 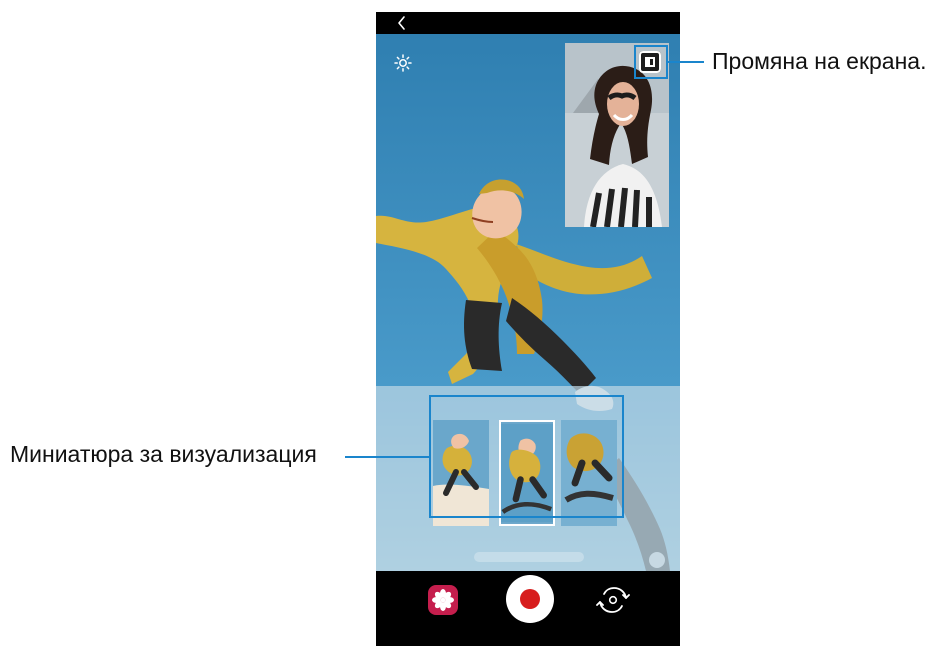 I want to click on preview-hint-bar, so click(x=529, y=557).